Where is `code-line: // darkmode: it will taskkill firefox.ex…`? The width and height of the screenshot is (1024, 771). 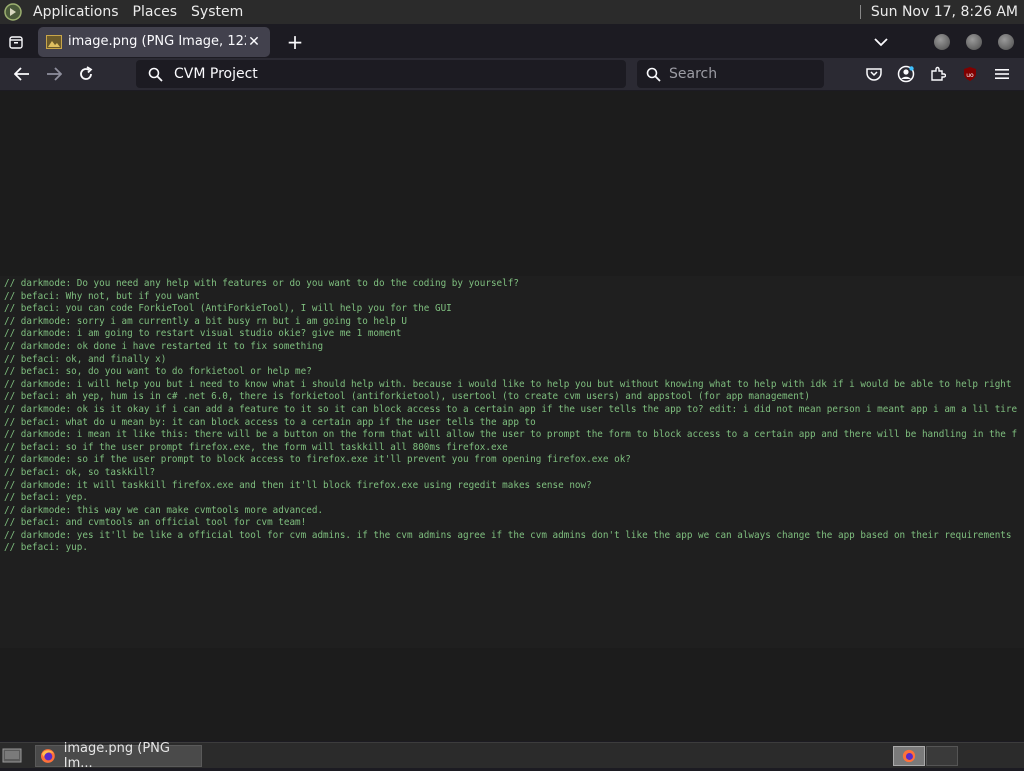
code-line: // darkmode: it will taskkill firefox.ex… is located at coordinates (514, 486).